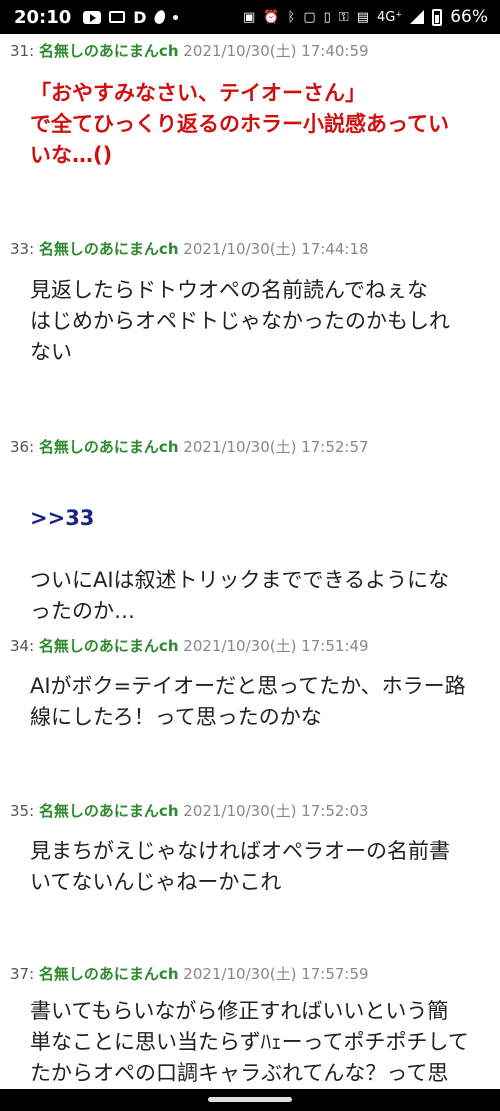 The image size is (500, 1111). I want to click on post-header: 35: 名無しのあにまんch 2021/10/30(土) 17:52:03, so click(189, 810).